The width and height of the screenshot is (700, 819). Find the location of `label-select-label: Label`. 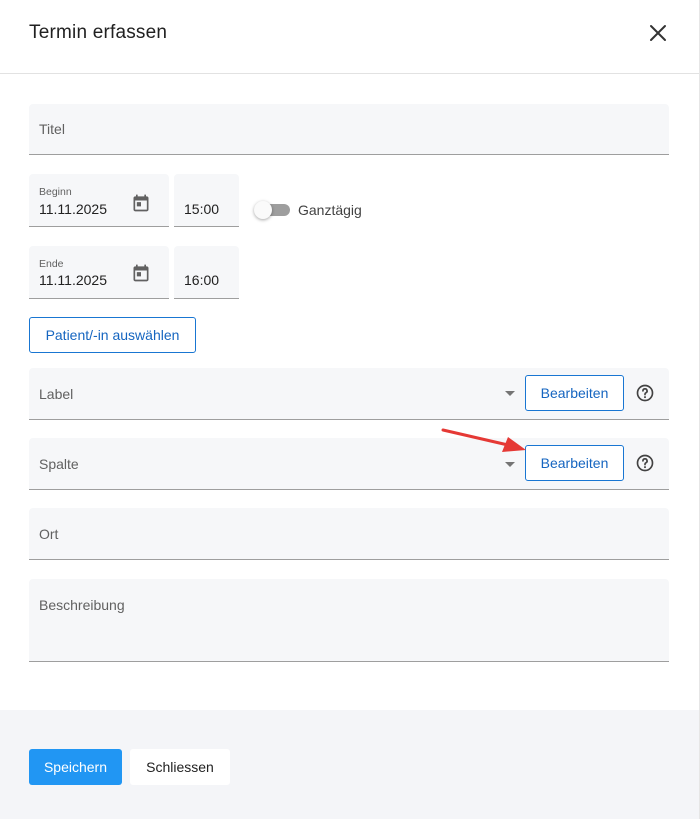

label-select-label: Label is located at coordinates (56, 394).